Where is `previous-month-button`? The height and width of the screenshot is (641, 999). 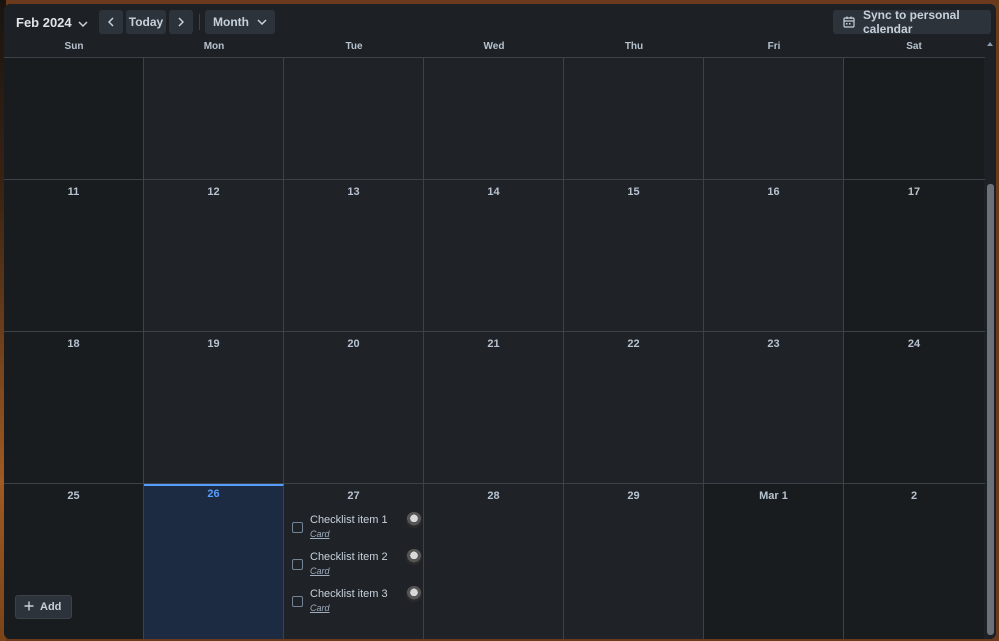 previous-month-button is located at coordinates (111, 22).